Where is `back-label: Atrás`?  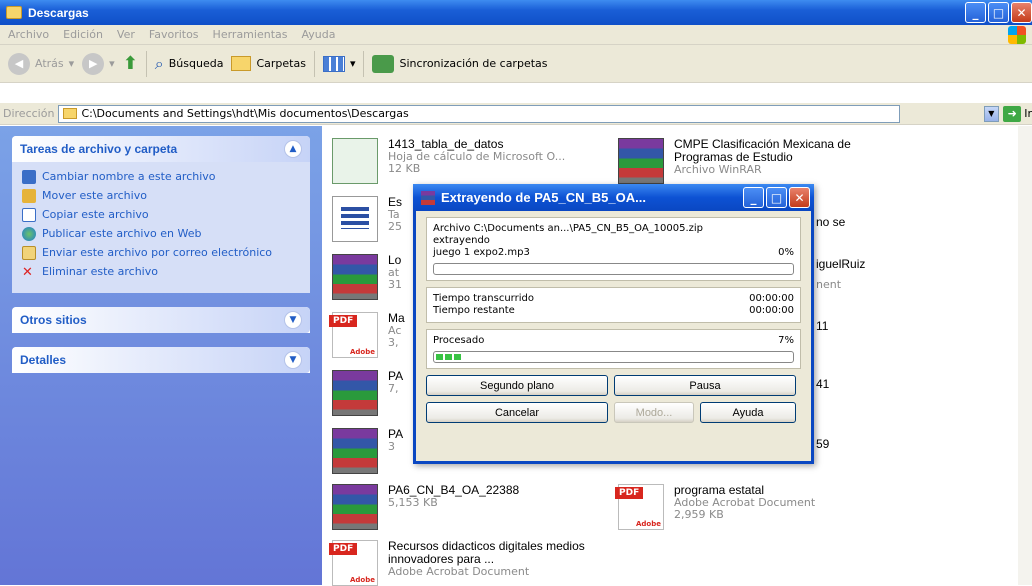
back-label: Atrás is located at coordinates (49, 63).